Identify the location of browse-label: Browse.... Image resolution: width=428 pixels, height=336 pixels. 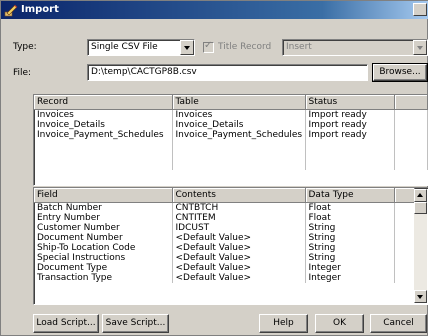
(400, 72).